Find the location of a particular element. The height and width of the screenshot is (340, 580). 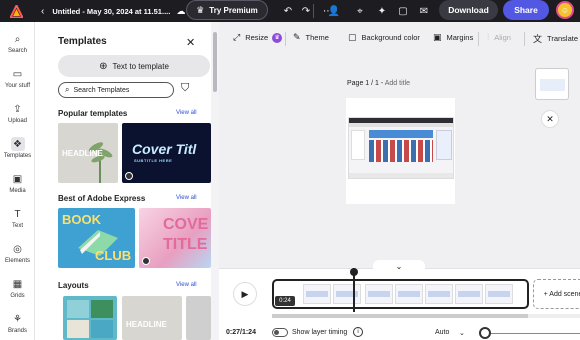

embedded-panel is located at coordinates (444, 145).